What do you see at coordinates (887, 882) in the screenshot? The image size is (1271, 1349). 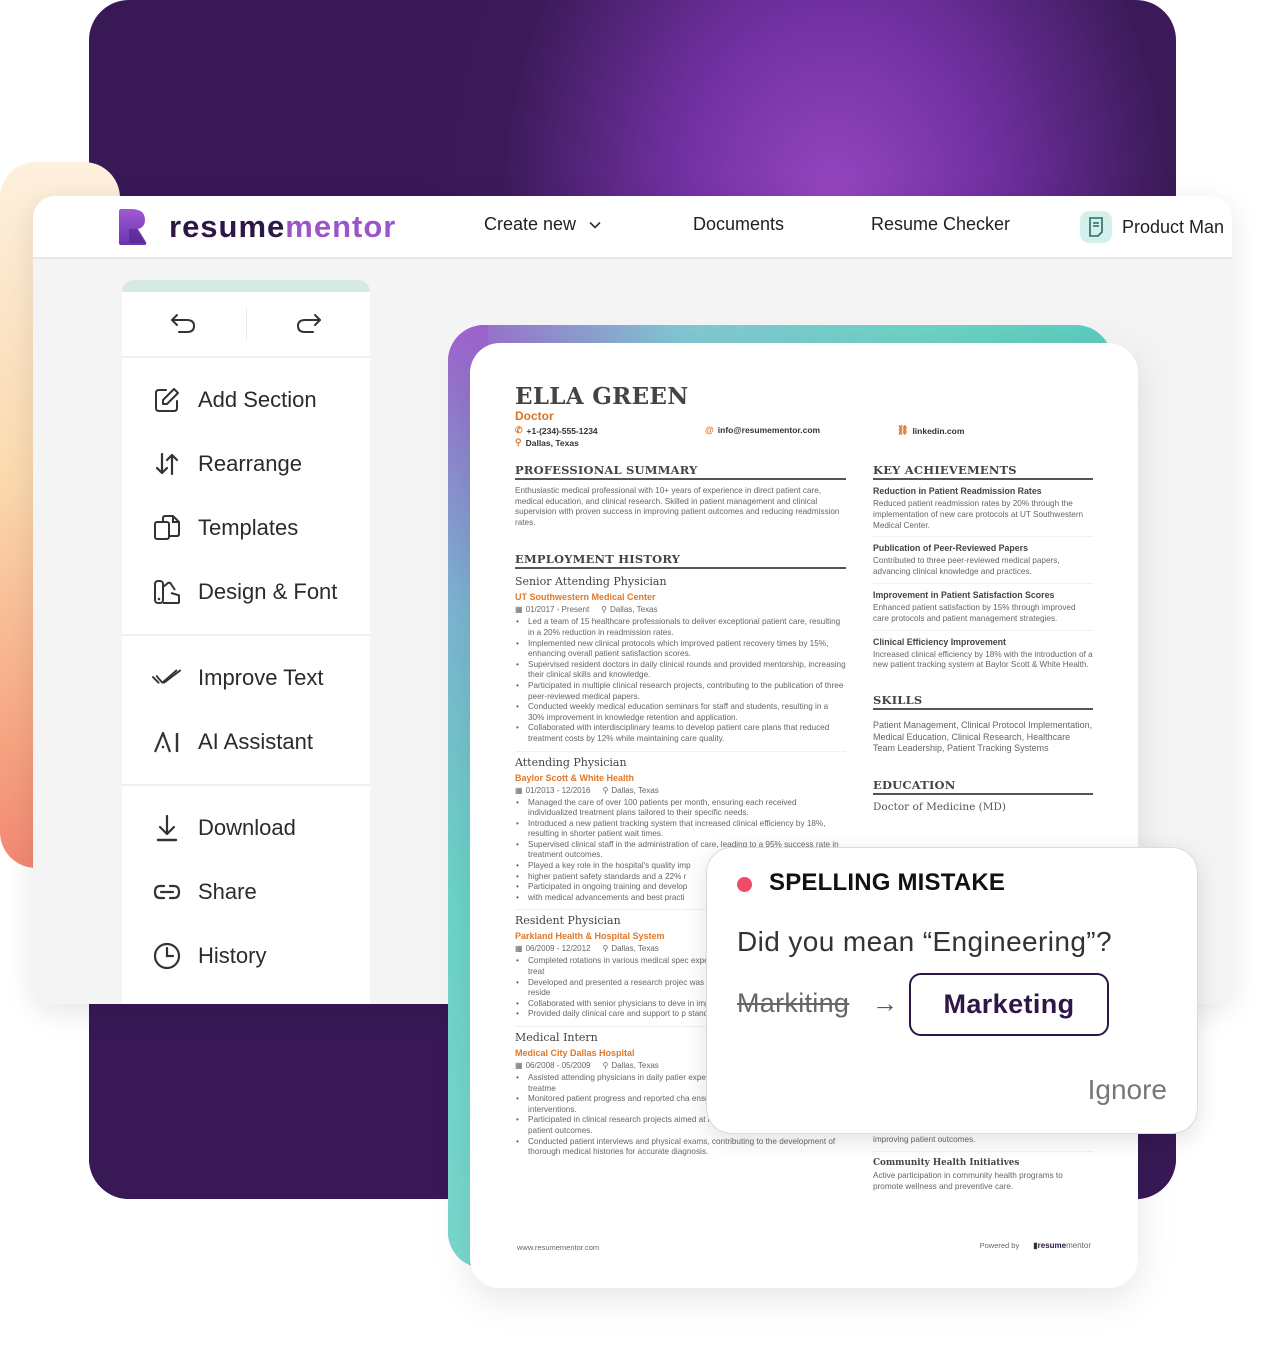 I see `popup-heading: SPELLING MISTAKE` at bounding box center [887, 882].